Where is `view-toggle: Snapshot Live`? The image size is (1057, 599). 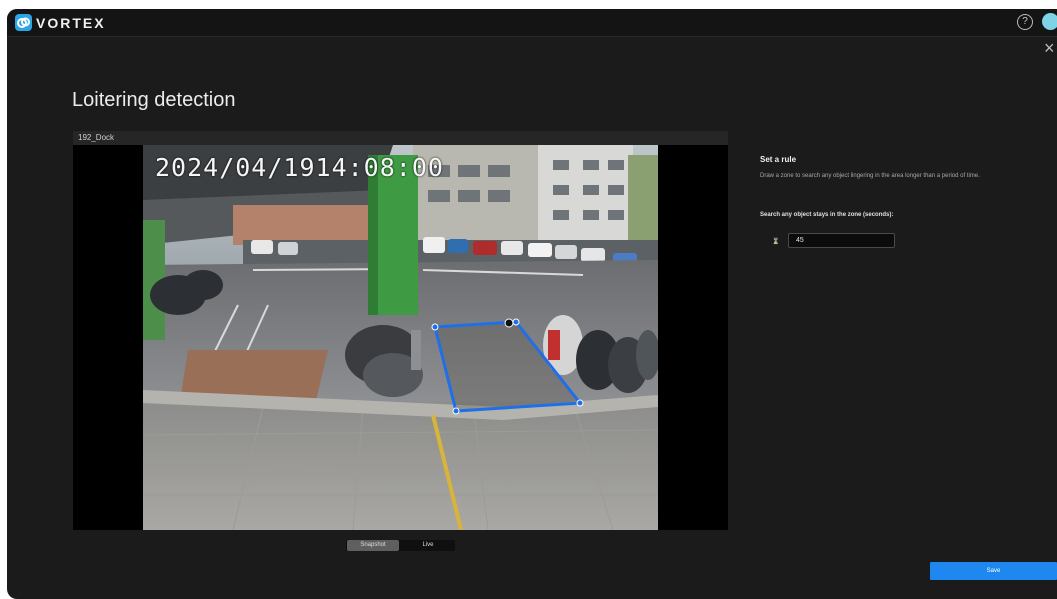
view-toggle: Snapshot Live is located at coordinates (400, 545).